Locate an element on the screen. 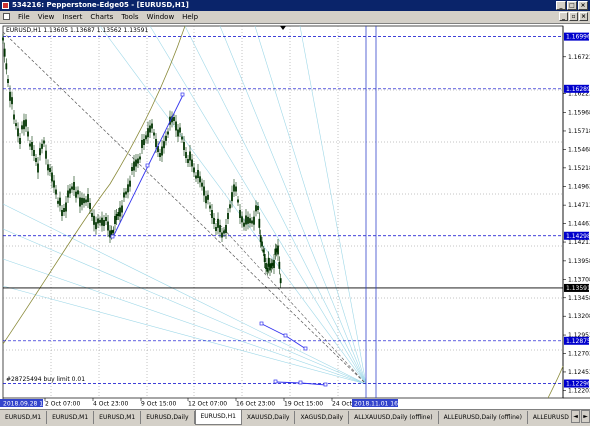 The image size is (590, 426). menu-file: File is located at coordinates (24, 17).